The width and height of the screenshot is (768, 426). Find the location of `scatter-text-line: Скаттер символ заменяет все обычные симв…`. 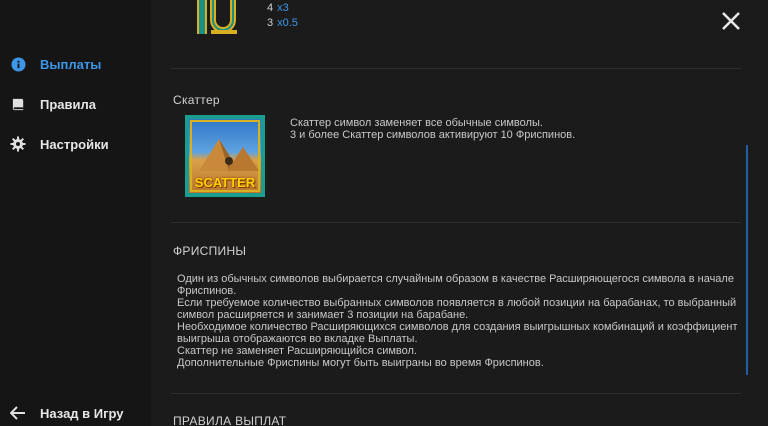

scatter-text-line: Скаттер символ заменяет все обычные симв… is located at coordinates (416, 123).